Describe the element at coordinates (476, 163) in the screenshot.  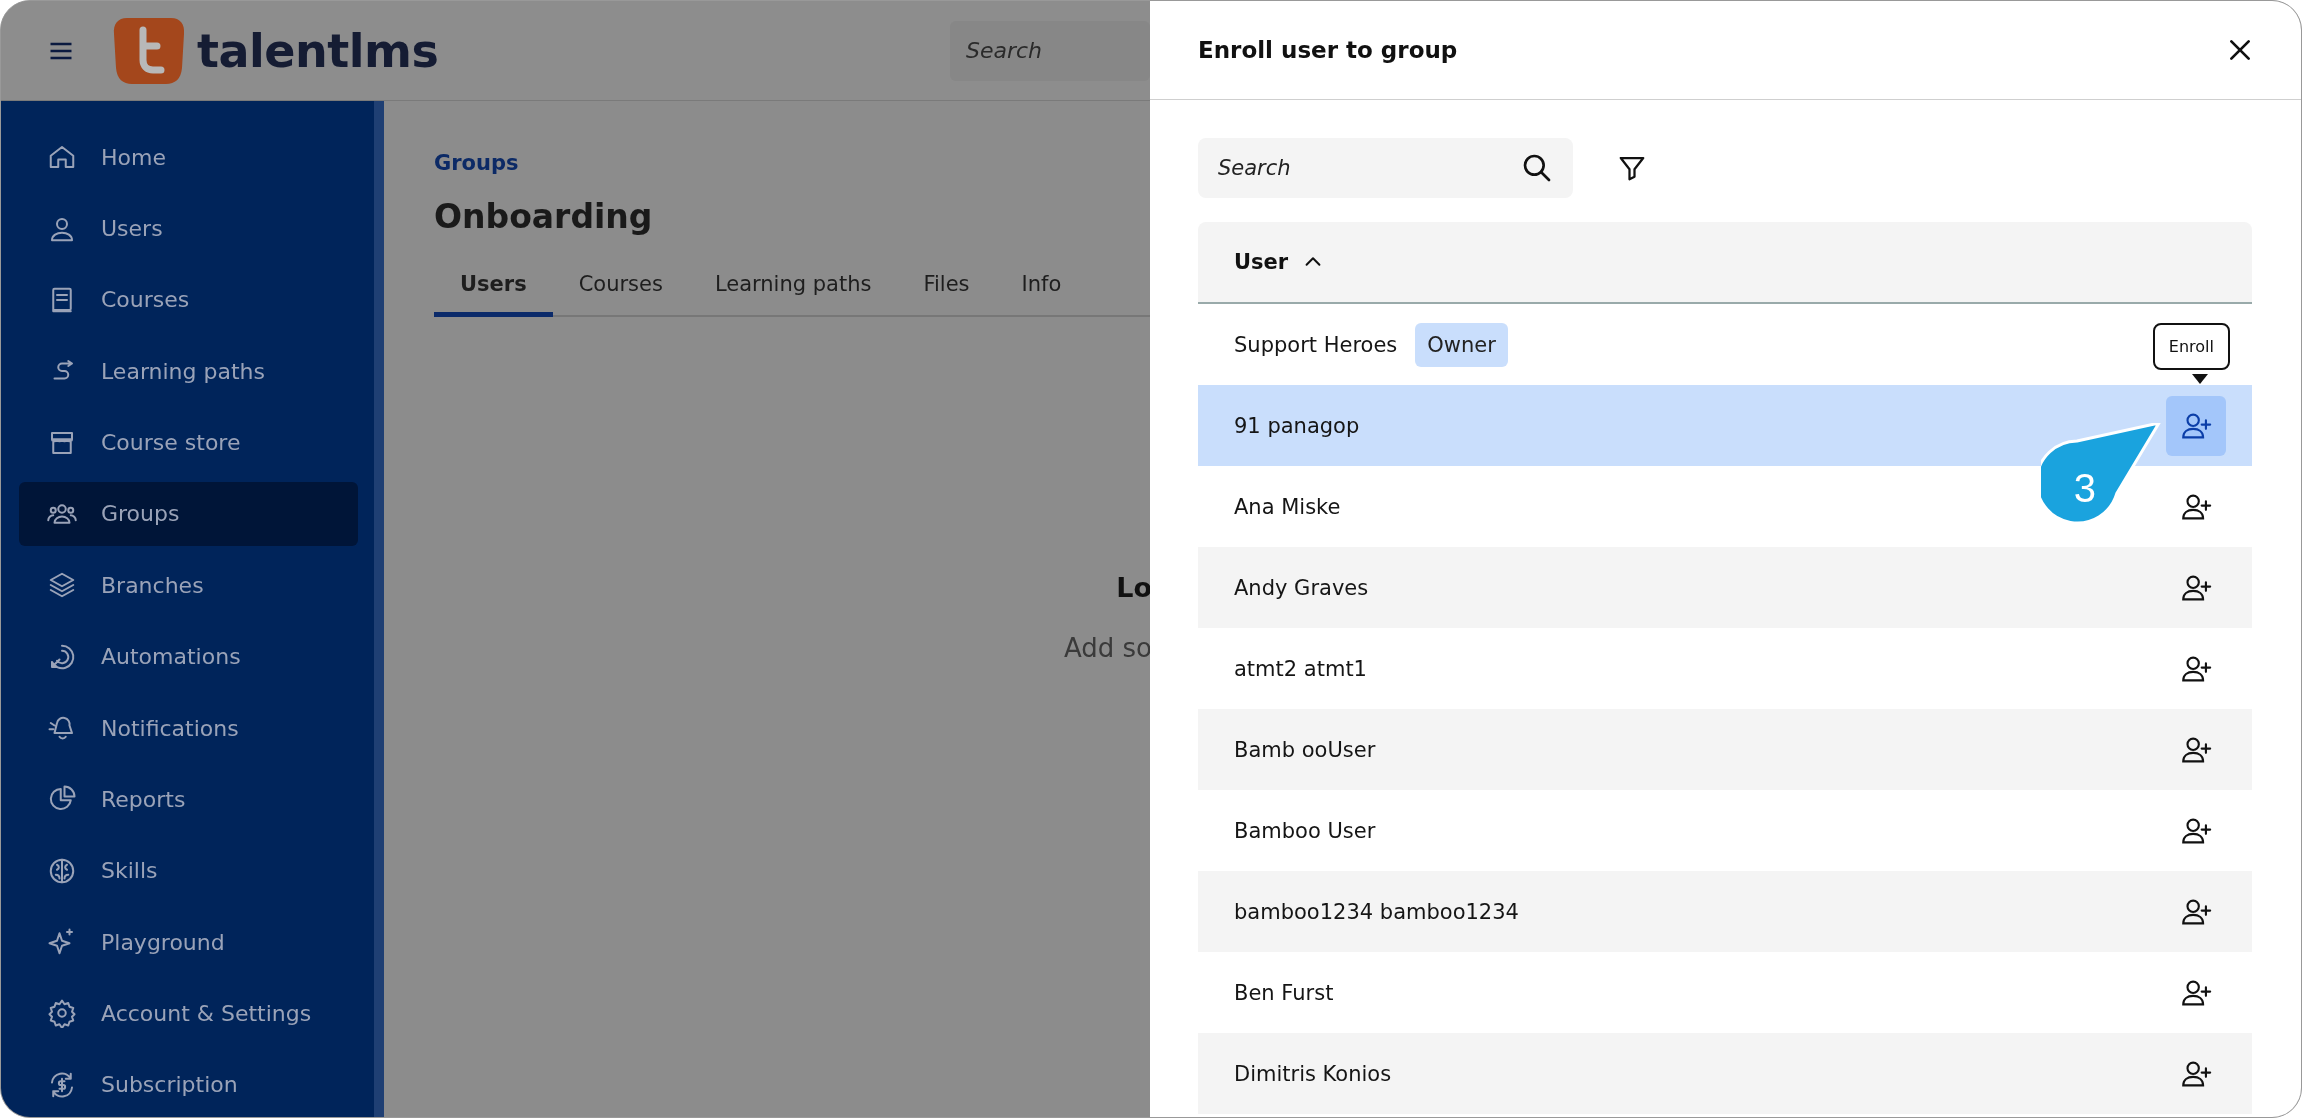
I see `breadcrumb-link: Groups` at that location.